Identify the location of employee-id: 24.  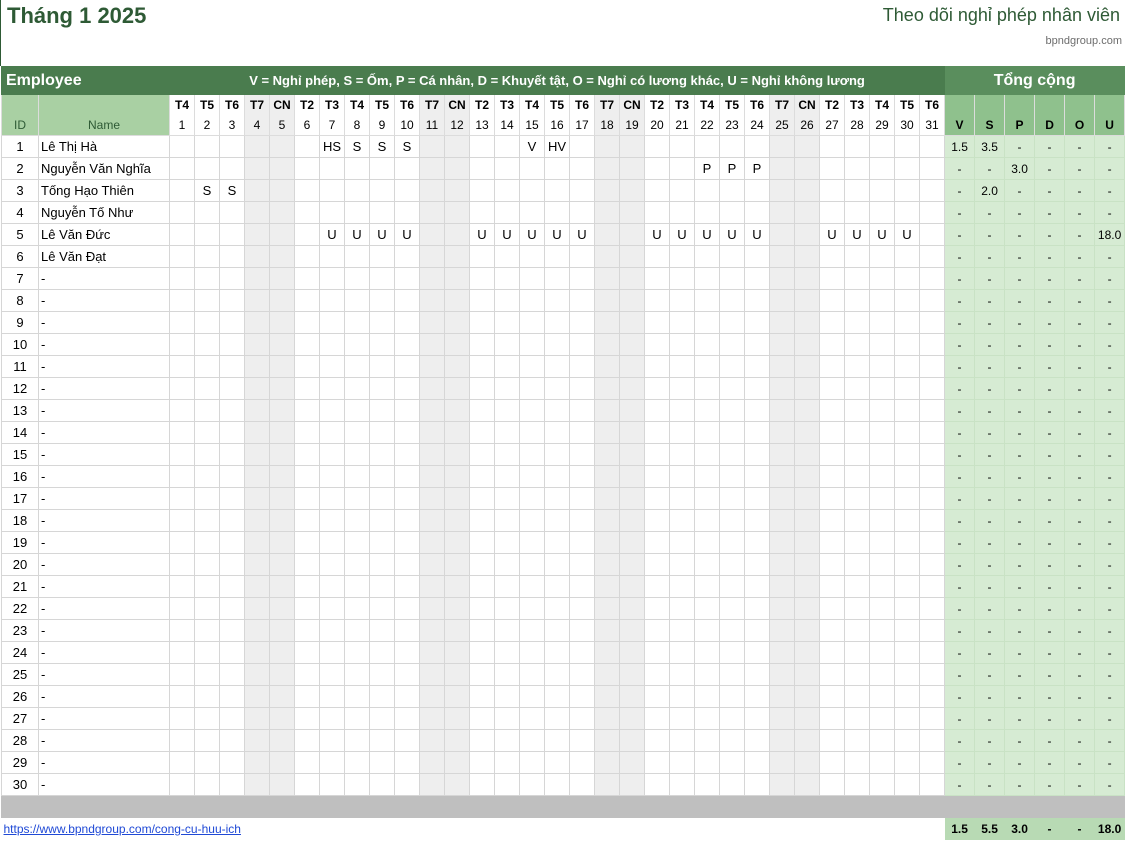
(20, 652).